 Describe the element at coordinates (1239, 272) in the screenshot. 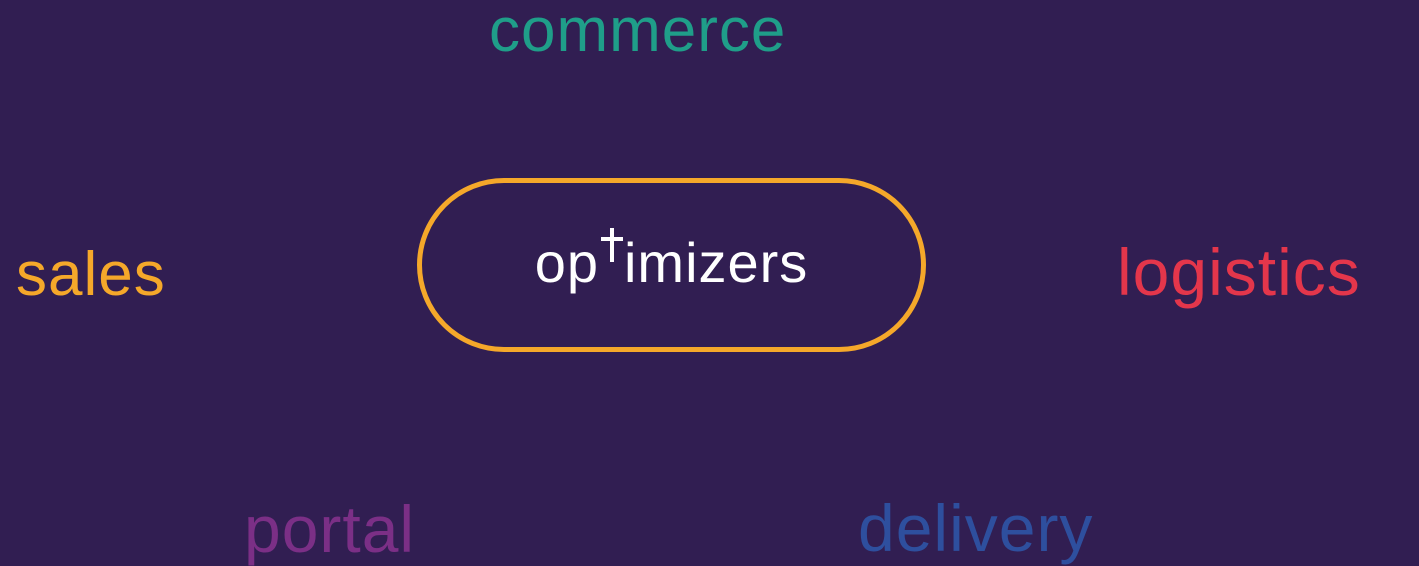

I see `word-logistics: logistics` at that location.